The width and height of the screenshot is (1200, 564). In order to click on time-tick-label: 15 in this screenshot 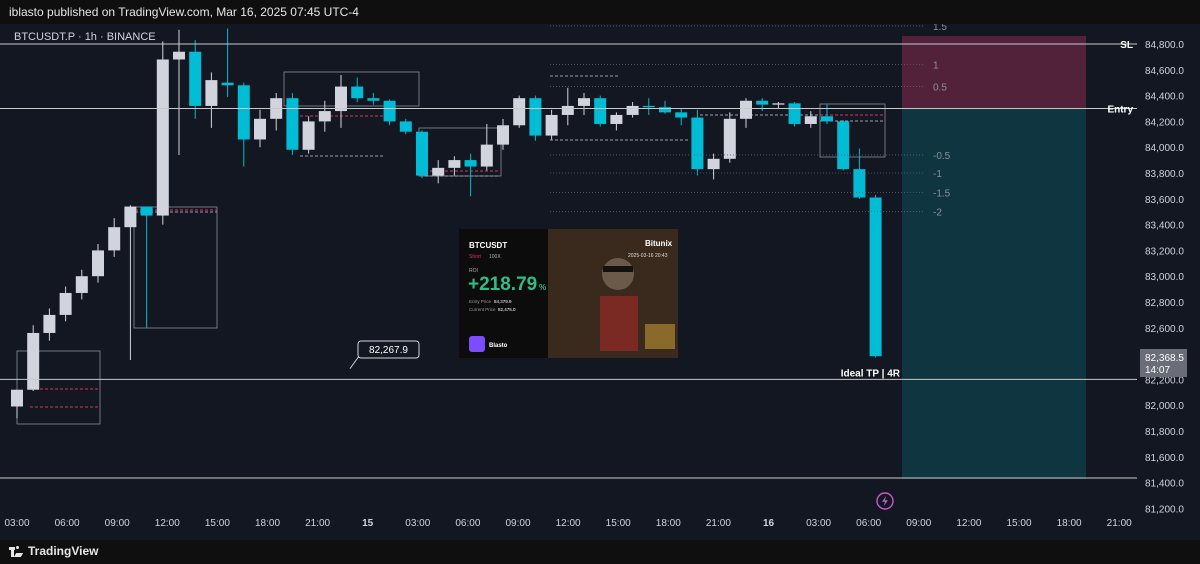, I will do `click(368, 523)`.